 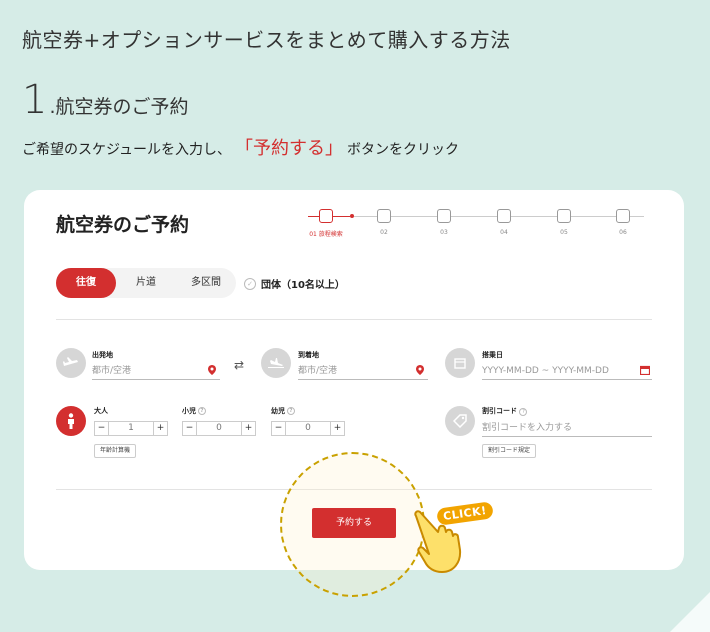 What do you see at coordinates (190, 428) in the screenshot?
I see `child-minus-button: −` at bounding box center [190, 428].